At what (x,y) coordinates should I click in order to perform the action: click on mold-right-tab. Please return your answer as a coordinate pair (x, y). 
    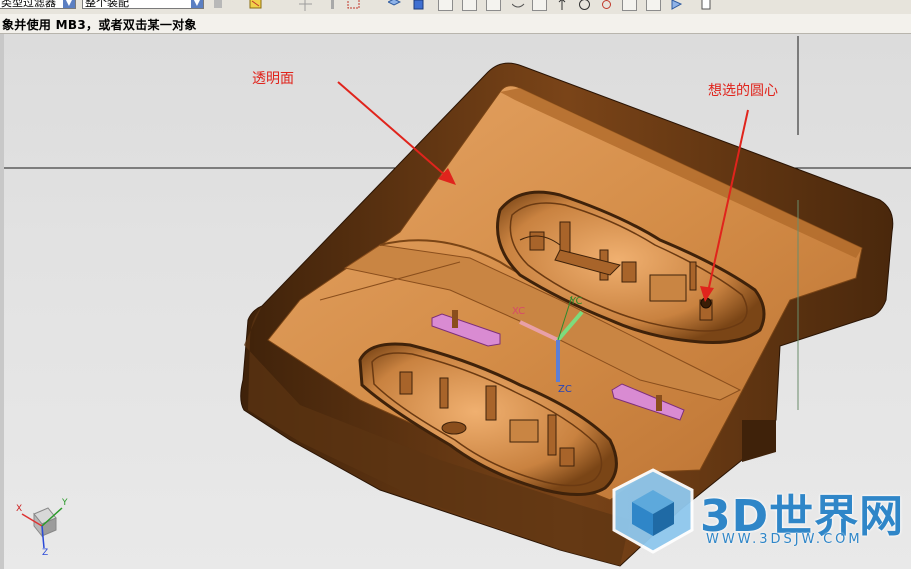
    Looking at the image, I should click on (759, 441).